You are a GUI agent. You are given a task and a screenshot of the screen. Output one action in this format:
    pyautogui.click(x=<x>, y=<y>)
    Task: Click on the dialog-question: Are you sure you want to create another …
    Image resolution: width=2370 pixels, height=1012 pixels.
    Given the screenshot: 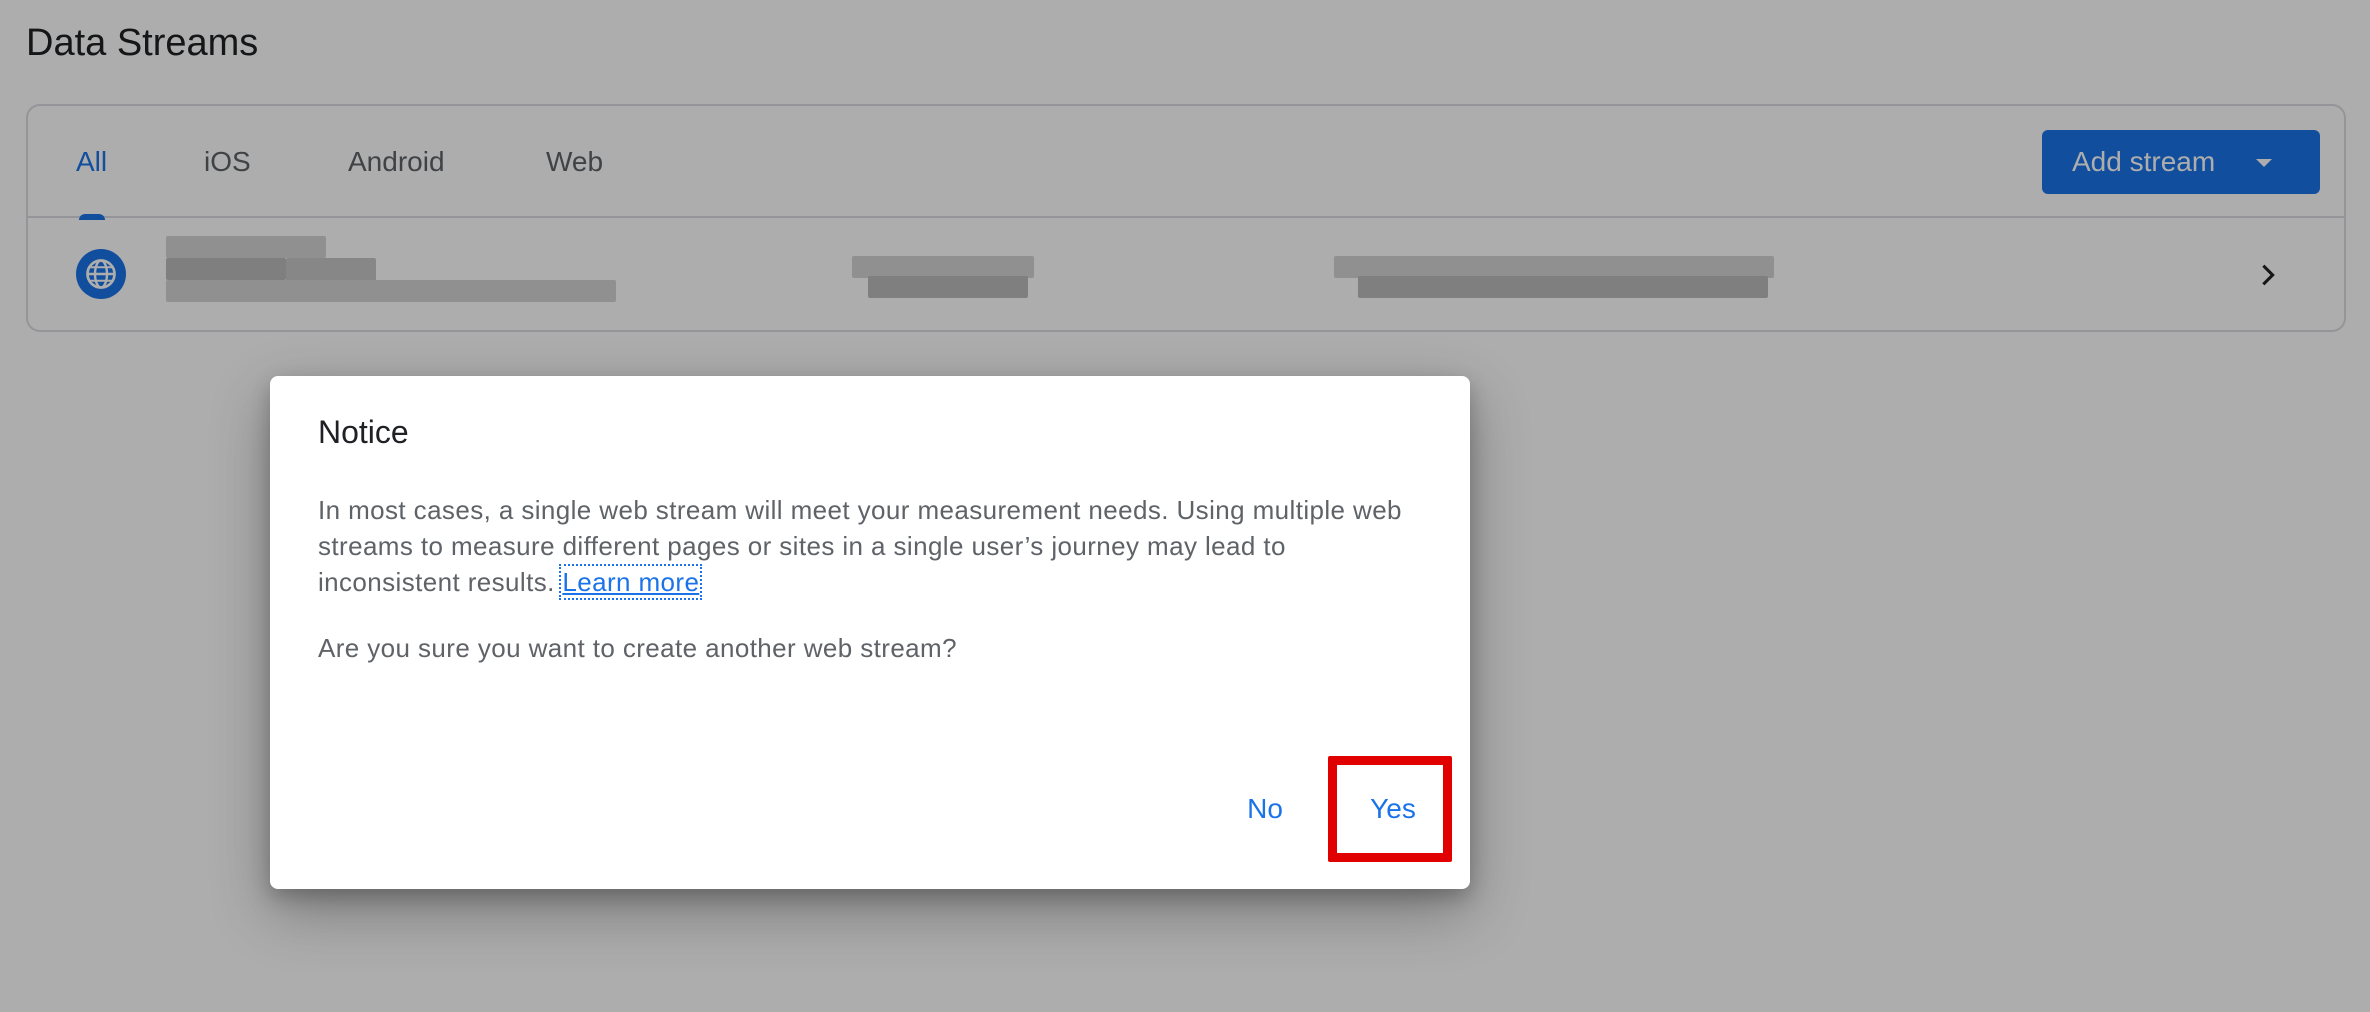 What is the action you would take?
    pyautogui.click(x=637, y=648)
    